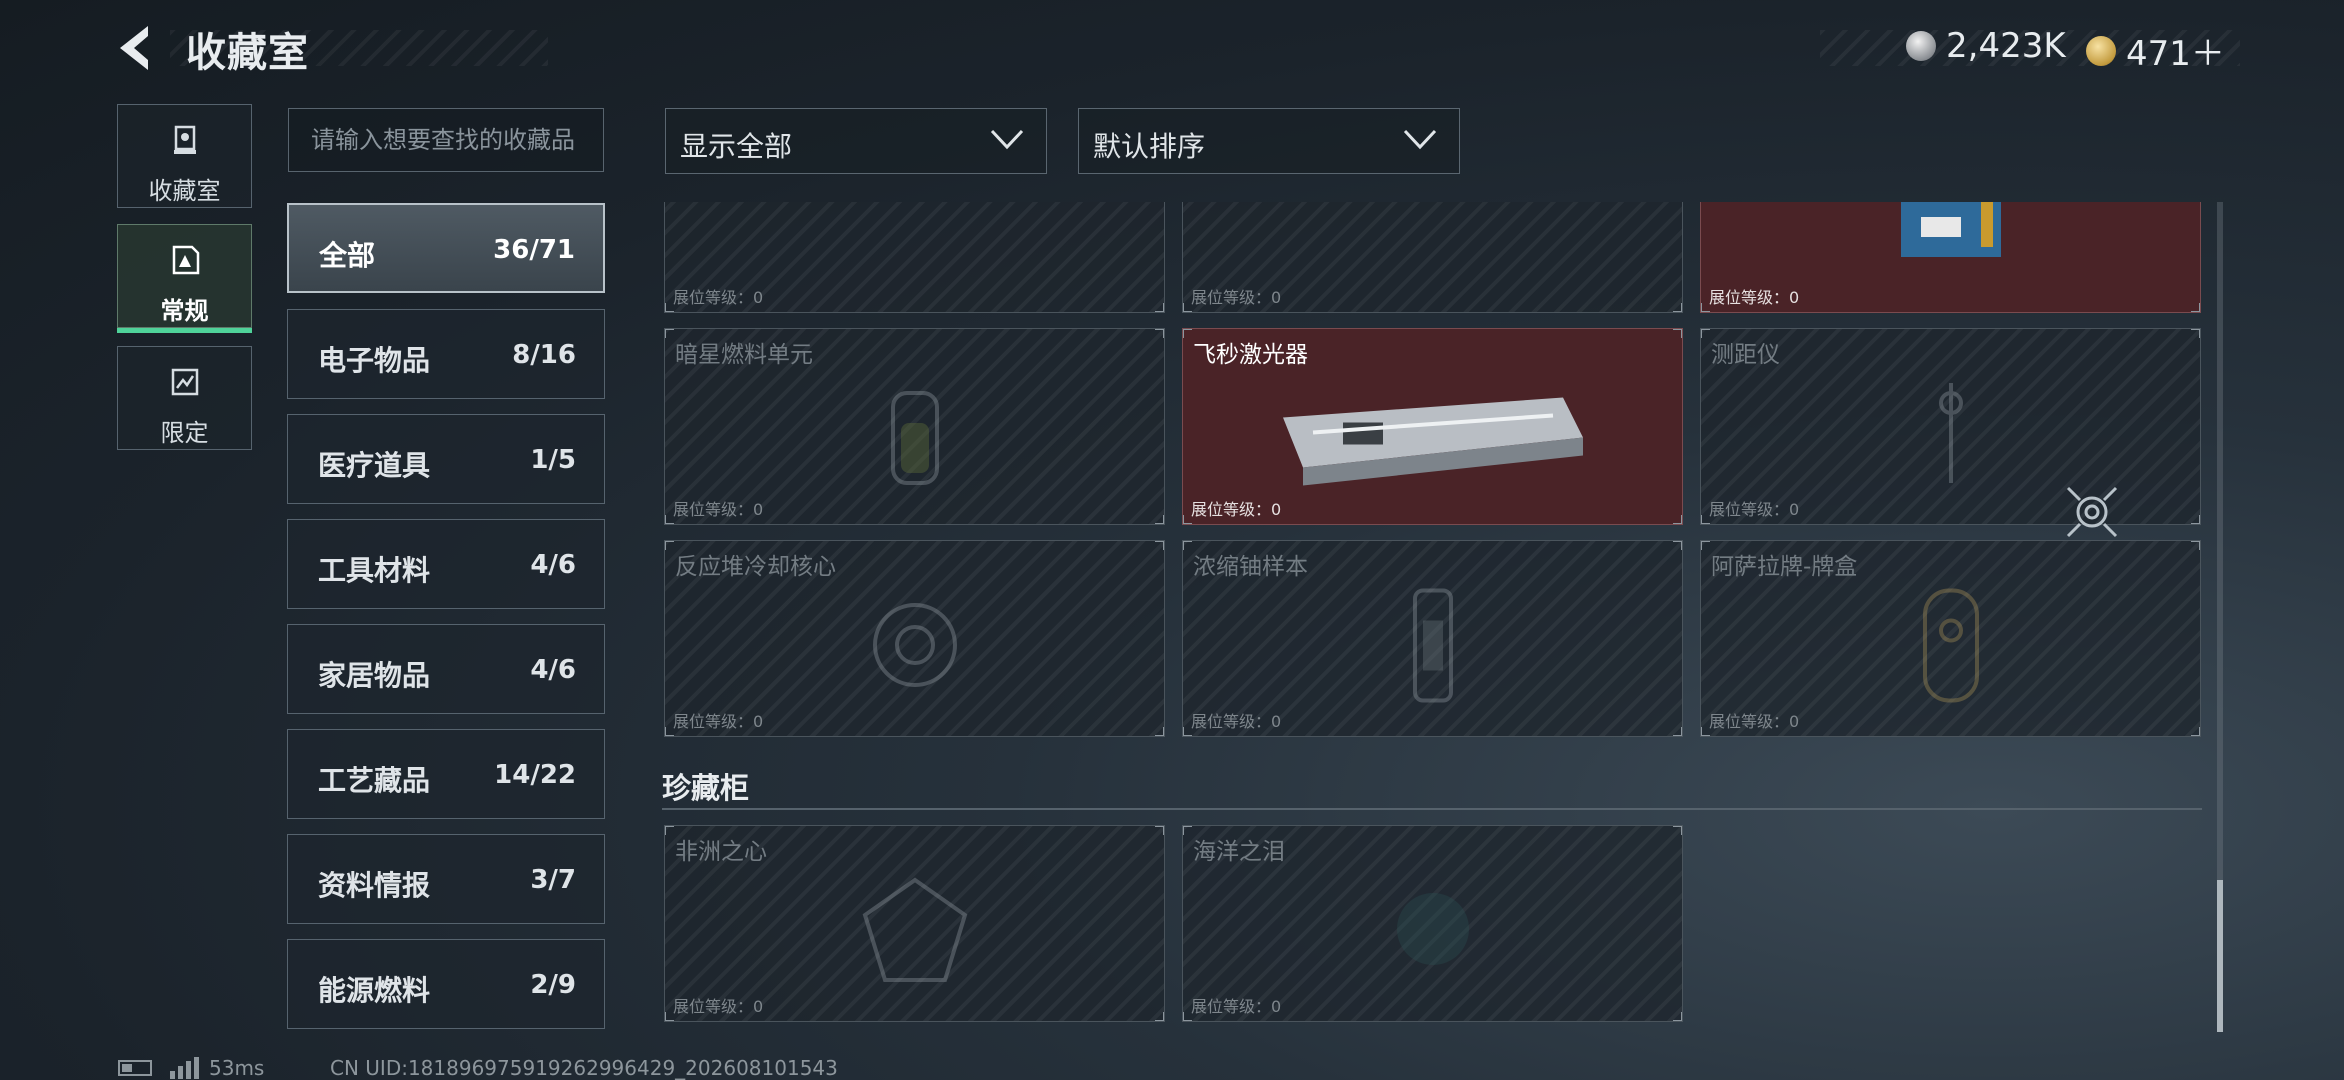 This screenshot has height=1080, width=2344. What do you see at coordinates (2175, 54) in the screenshot?
I see `gold-amount: 471＋` at bounding box center [2175, 54].